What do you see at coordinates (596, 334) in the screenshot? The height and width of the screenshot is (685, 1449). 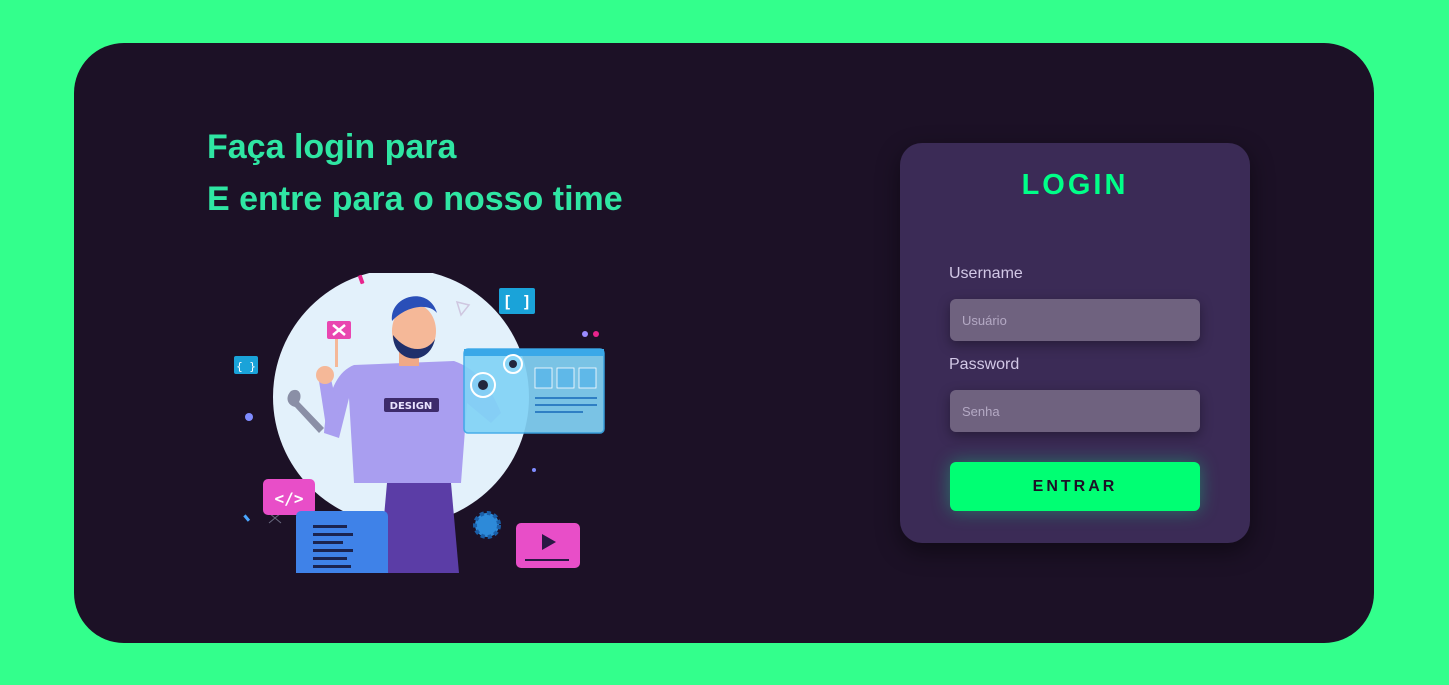 I see `dot-pink` at bounding box center [596, 334].